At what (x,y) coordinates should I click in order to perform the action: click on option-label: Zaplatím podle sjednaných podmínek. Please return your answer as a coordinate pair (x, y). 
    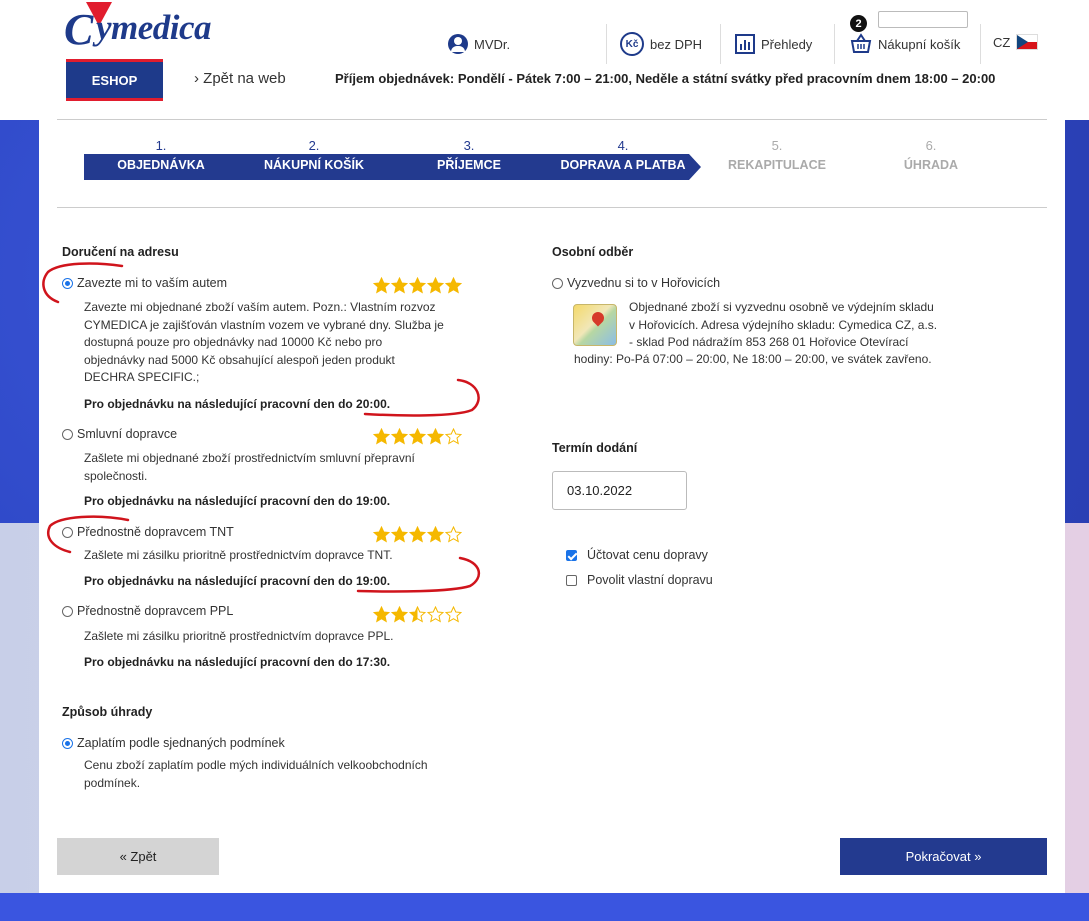
    Looking at the image, I should click on (181, 743).